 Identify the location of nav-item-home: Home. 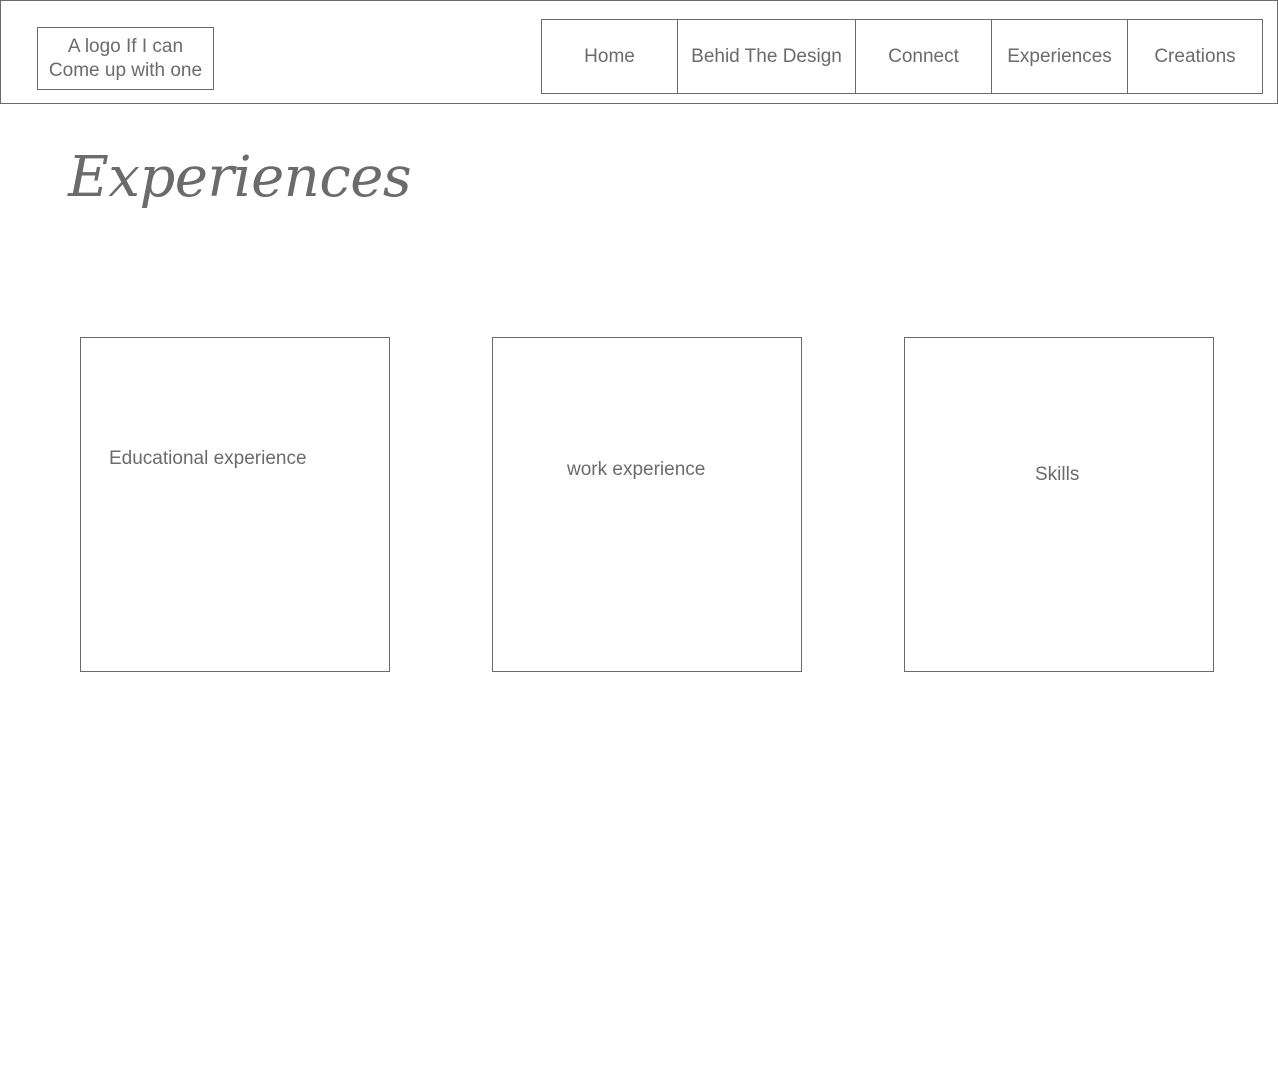
(609, 56).